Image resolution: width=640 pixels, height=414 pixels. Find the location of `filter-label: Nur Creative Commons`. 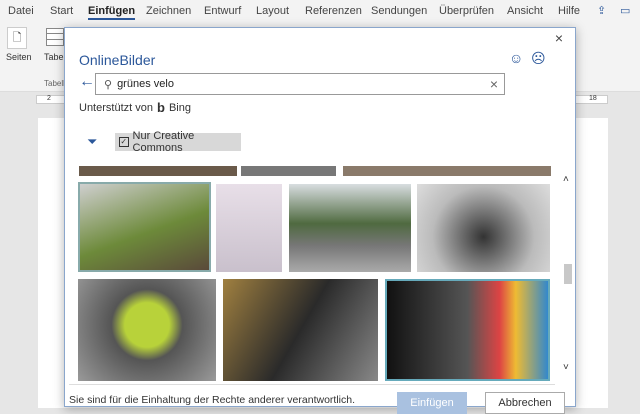

filter-label: Nur Creative Commons is located at coordinates (163, 142).